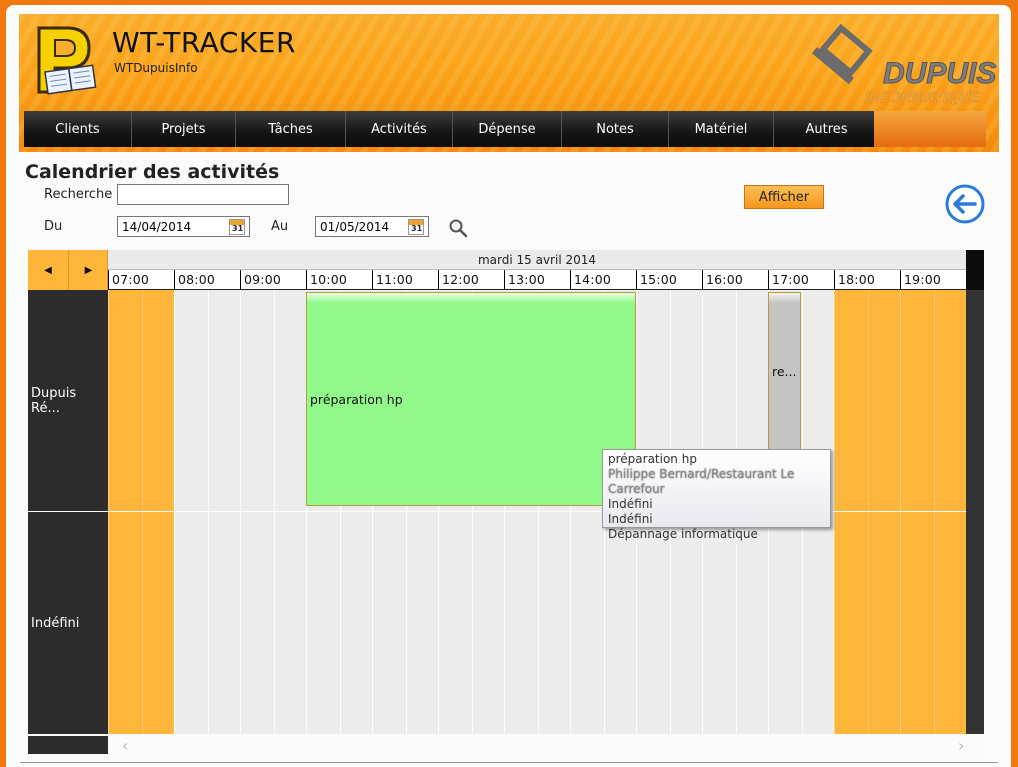 The width and height of the screenshot is (1018, 767). I want to click on scroll-left-icon: ‹, so click(125, 745).